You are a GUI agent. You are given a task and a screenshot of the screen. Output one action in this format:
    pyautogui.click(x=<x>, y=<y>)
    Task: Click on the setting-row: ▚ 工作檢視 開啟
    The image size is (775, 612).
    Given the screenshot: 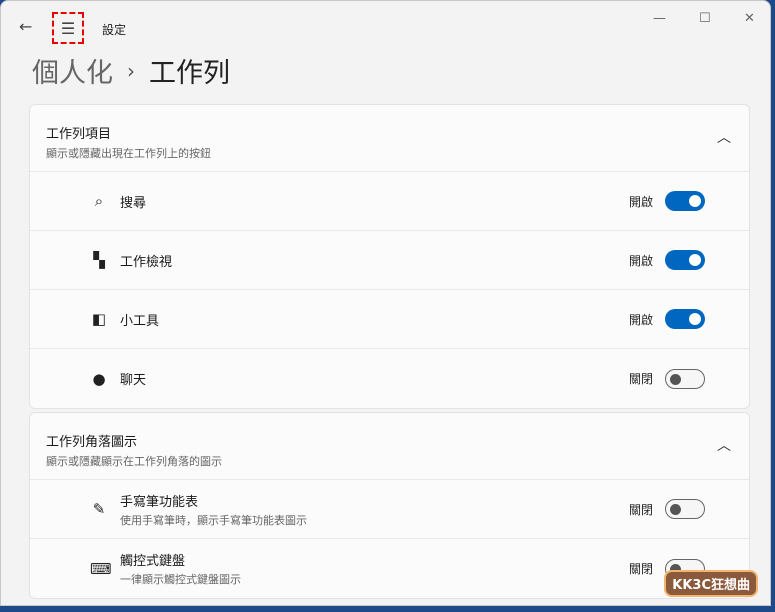 What is the action you would take?
    pyautogui.click(x=389, y=260)
    